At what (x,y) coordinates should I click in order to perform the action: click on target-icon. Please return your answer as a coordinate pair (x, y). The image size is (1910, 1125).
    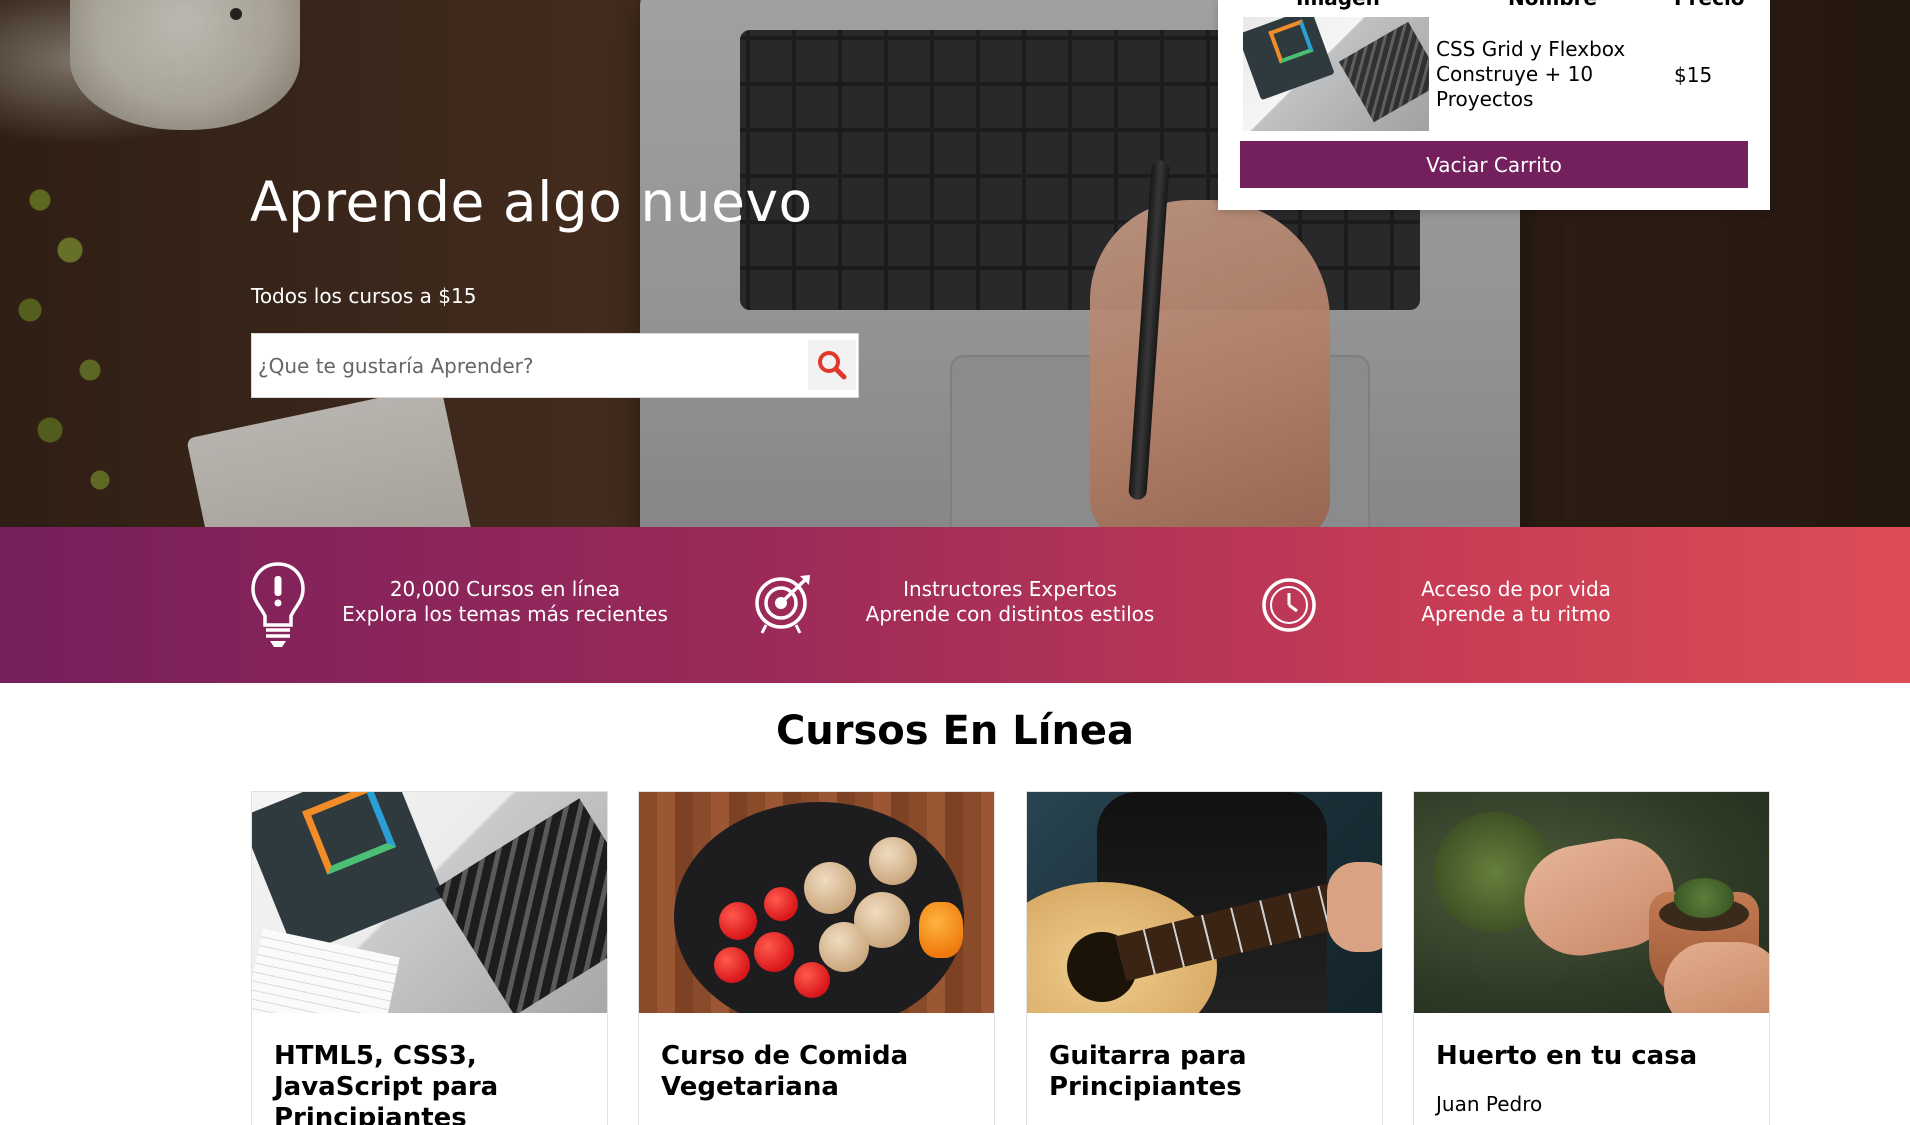
    Looking at the image, I should click on (784, 606).